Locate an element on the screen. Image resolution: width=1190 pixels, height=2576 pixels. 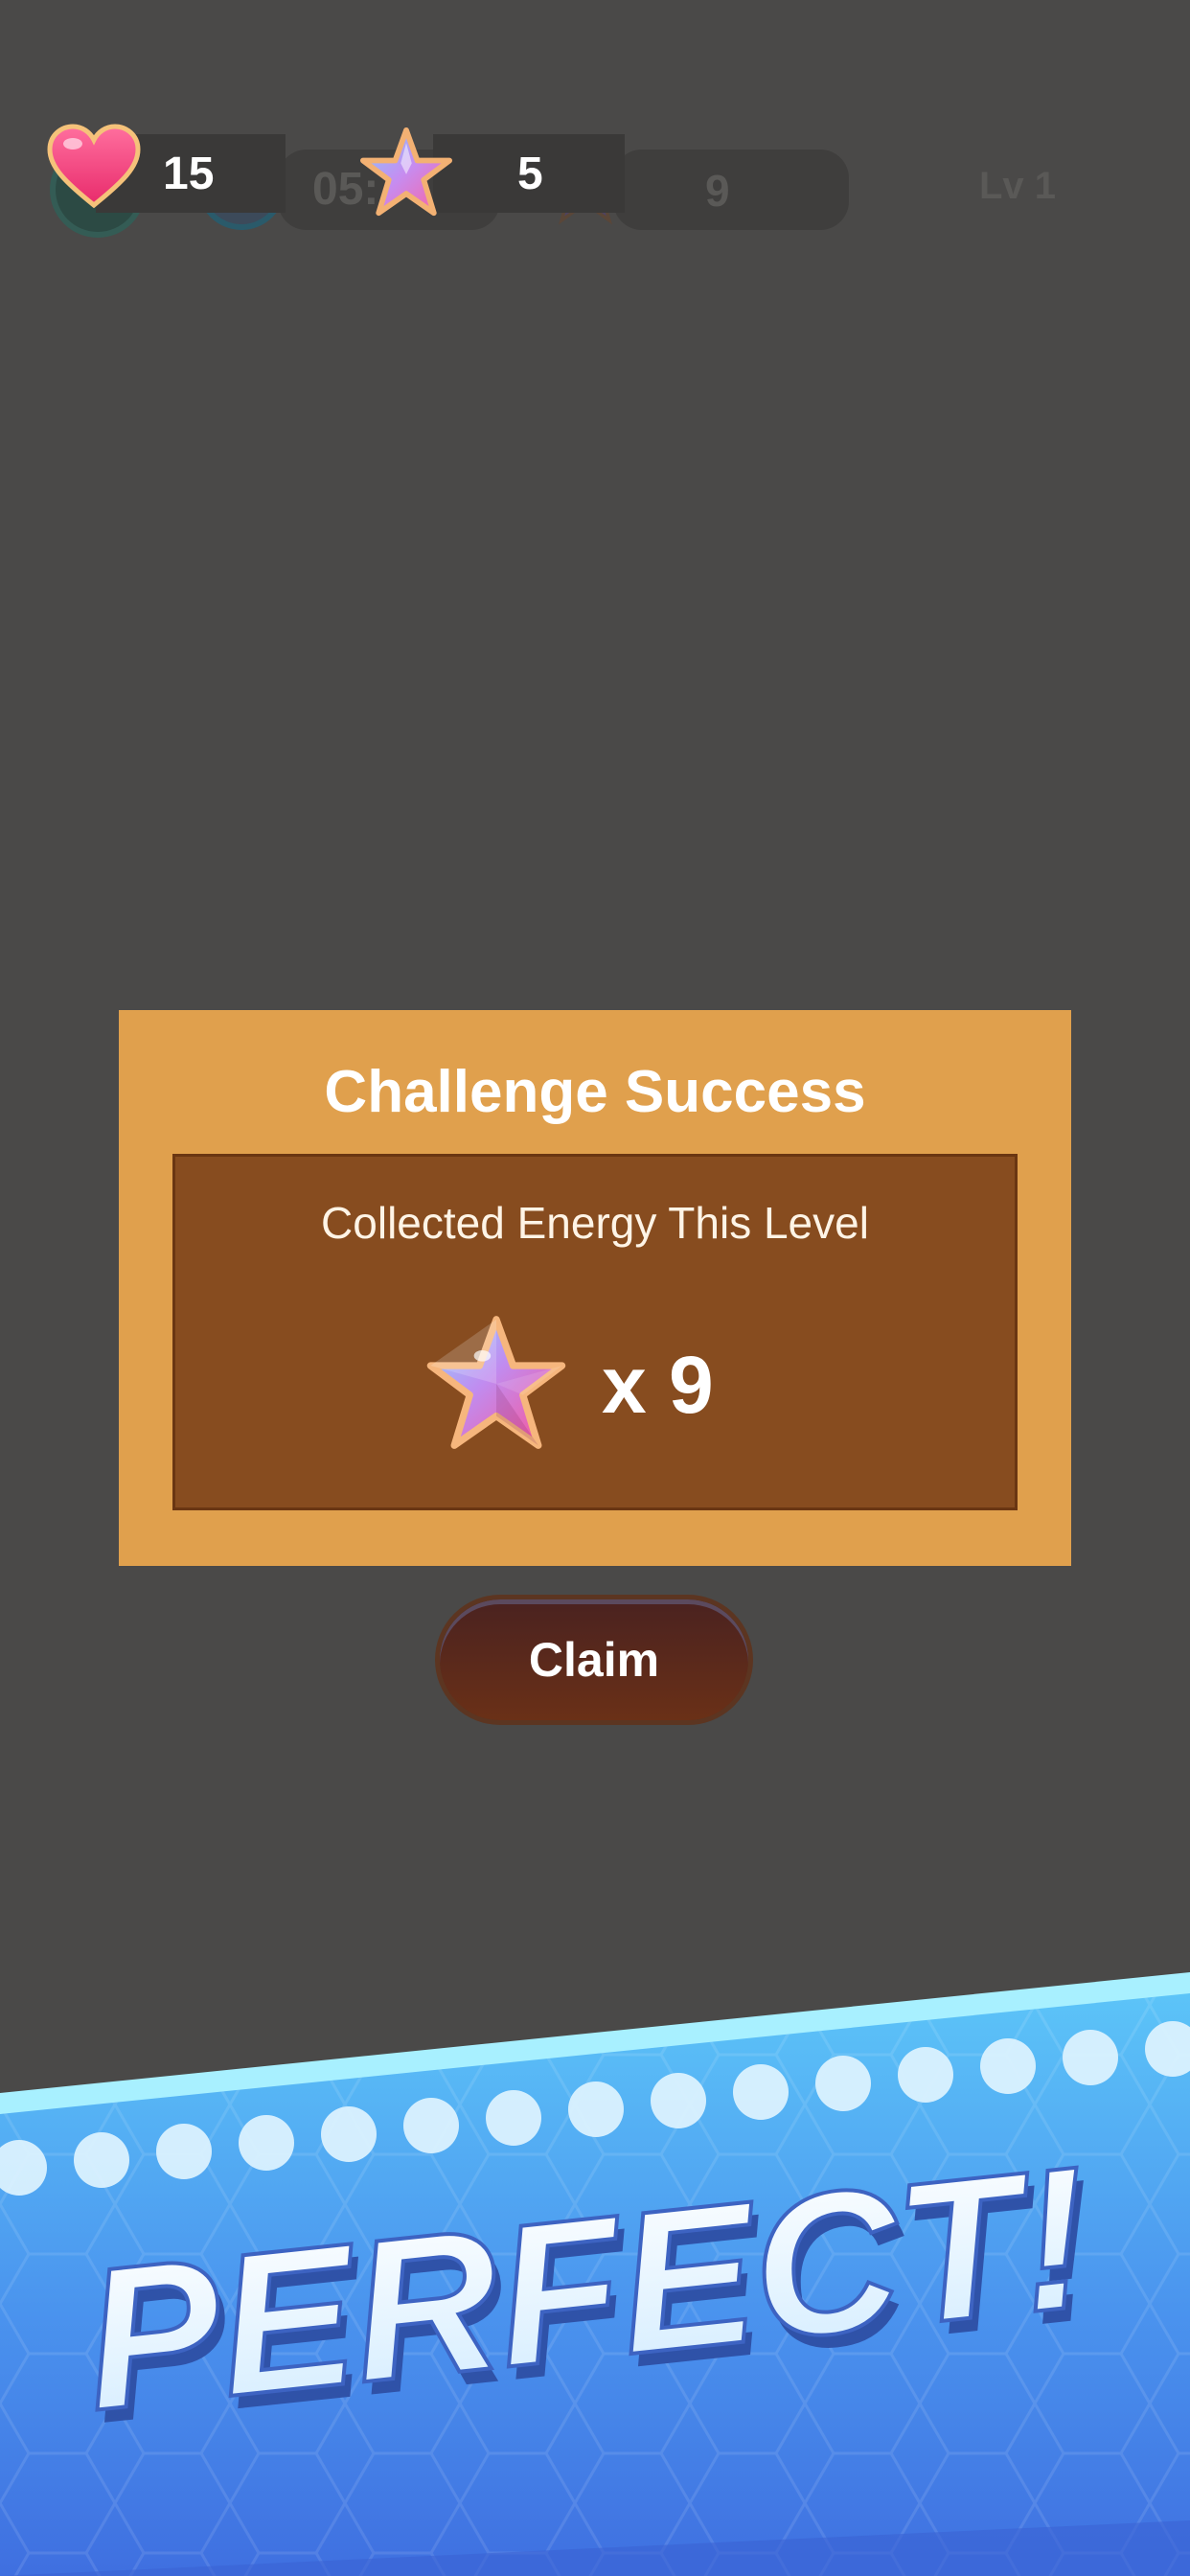
reward-count: x 9 is located at coordinates (658, 1385).